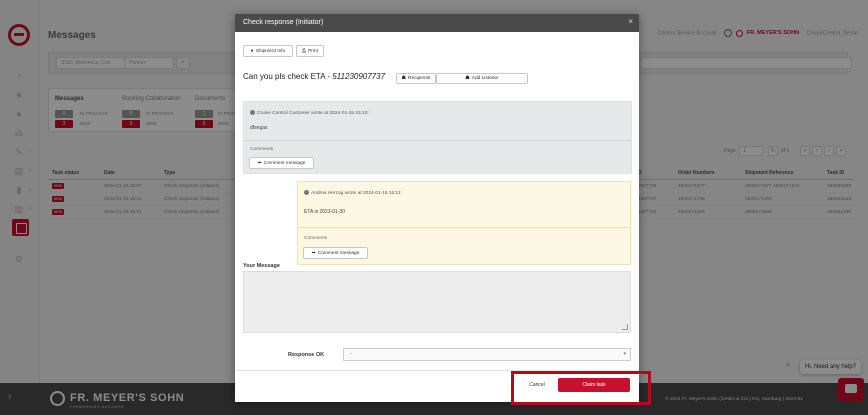 The width and height of the screenshot is (868, 415). Describe the element at coordinates (325, 212) in the screenshot. I see `message-body: ETA is 2023-01-30` at that location.